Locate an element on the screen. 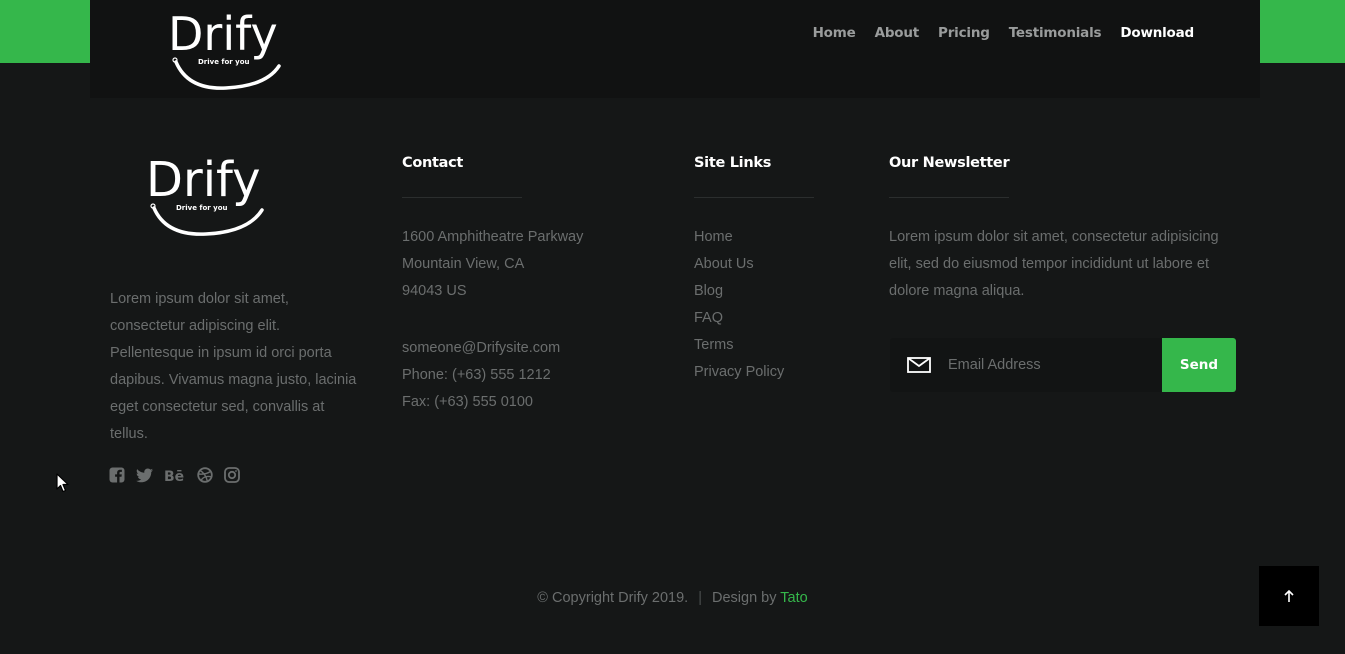 This screenshot has width=1345, height=654. site-link-terms: Terms is located at coordinates (754, 345).